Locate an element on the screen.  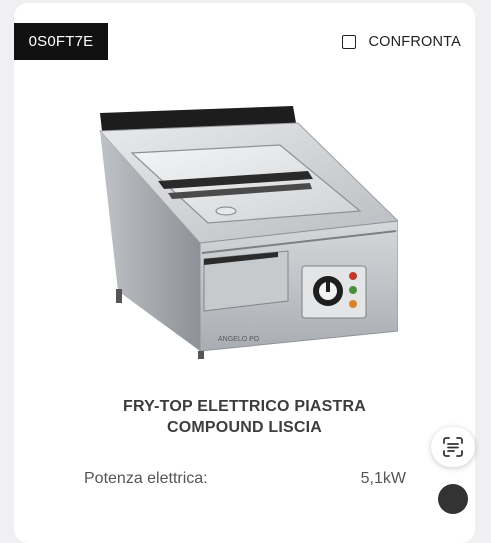
text-scan-icon is located at coordinates (453, 447).